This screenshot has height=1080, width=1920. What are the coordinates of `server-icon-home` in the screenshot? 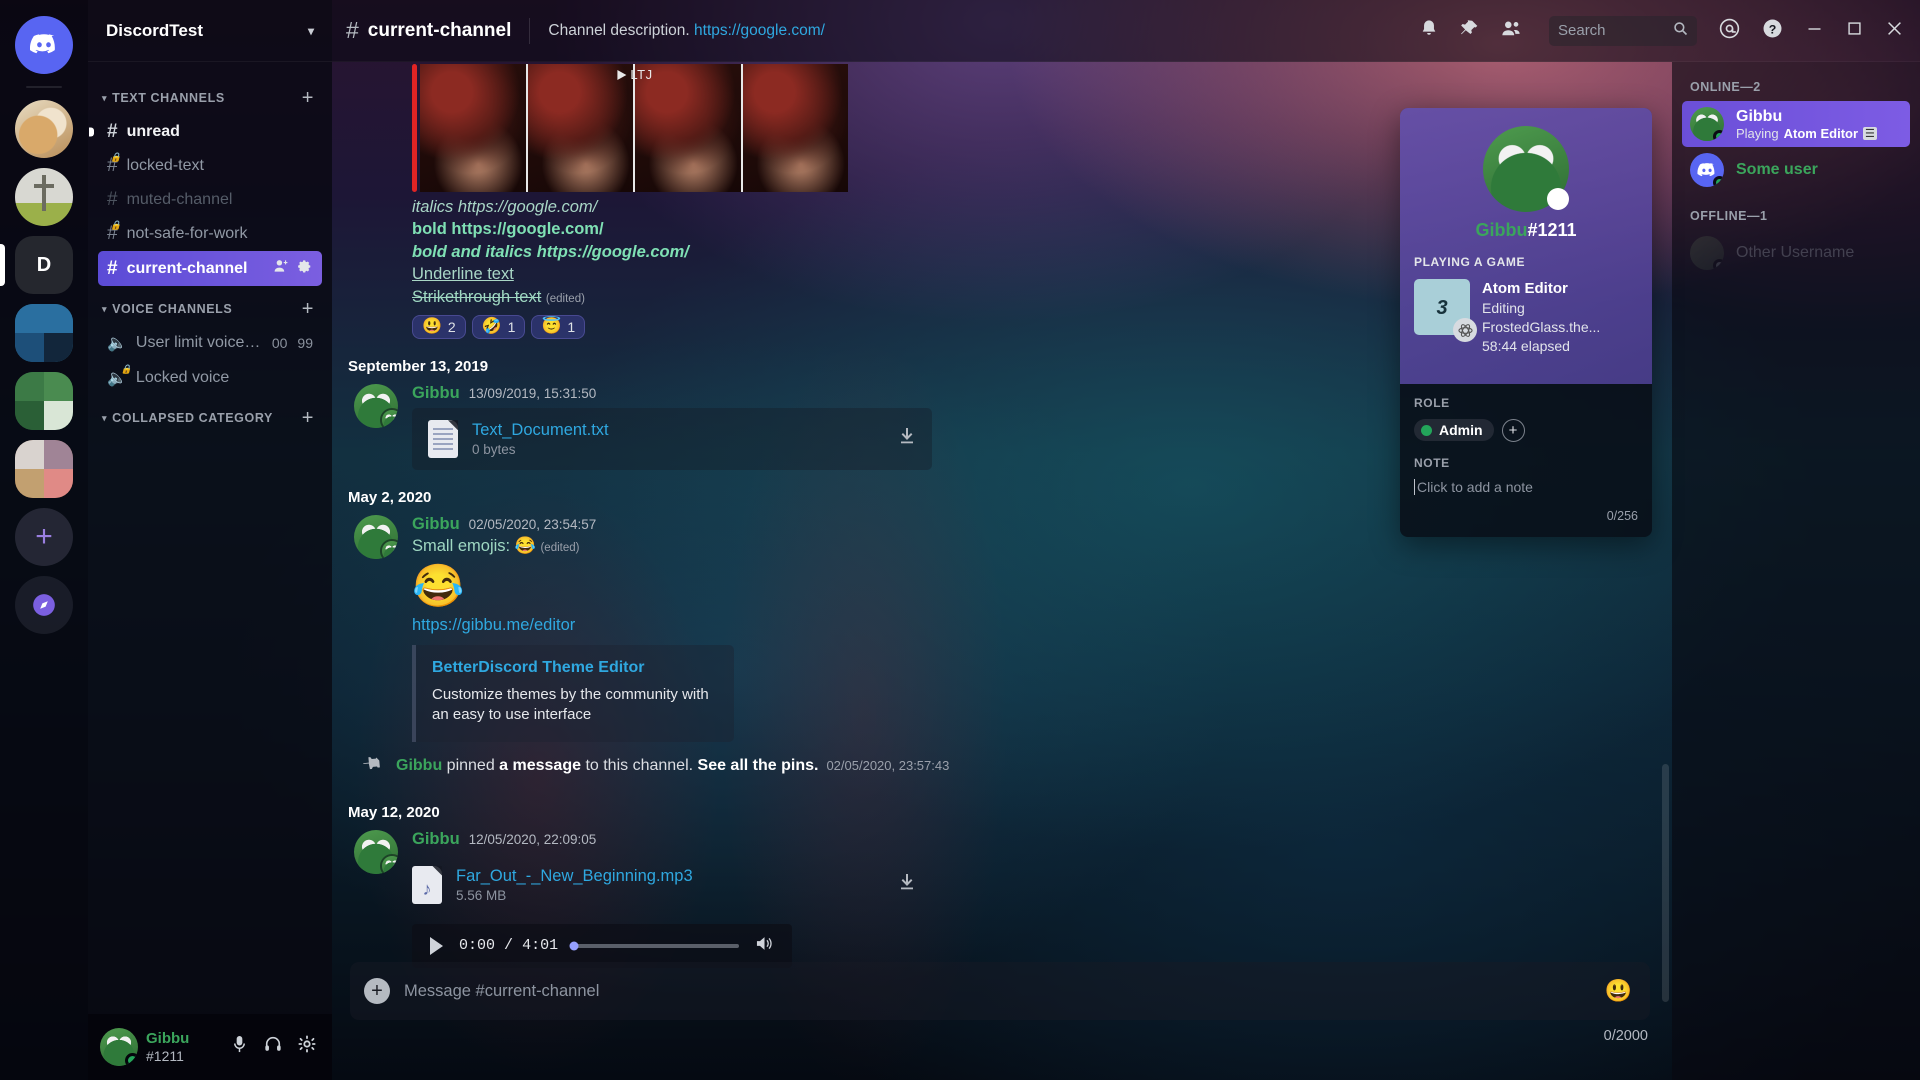 It's located at (44, 45).